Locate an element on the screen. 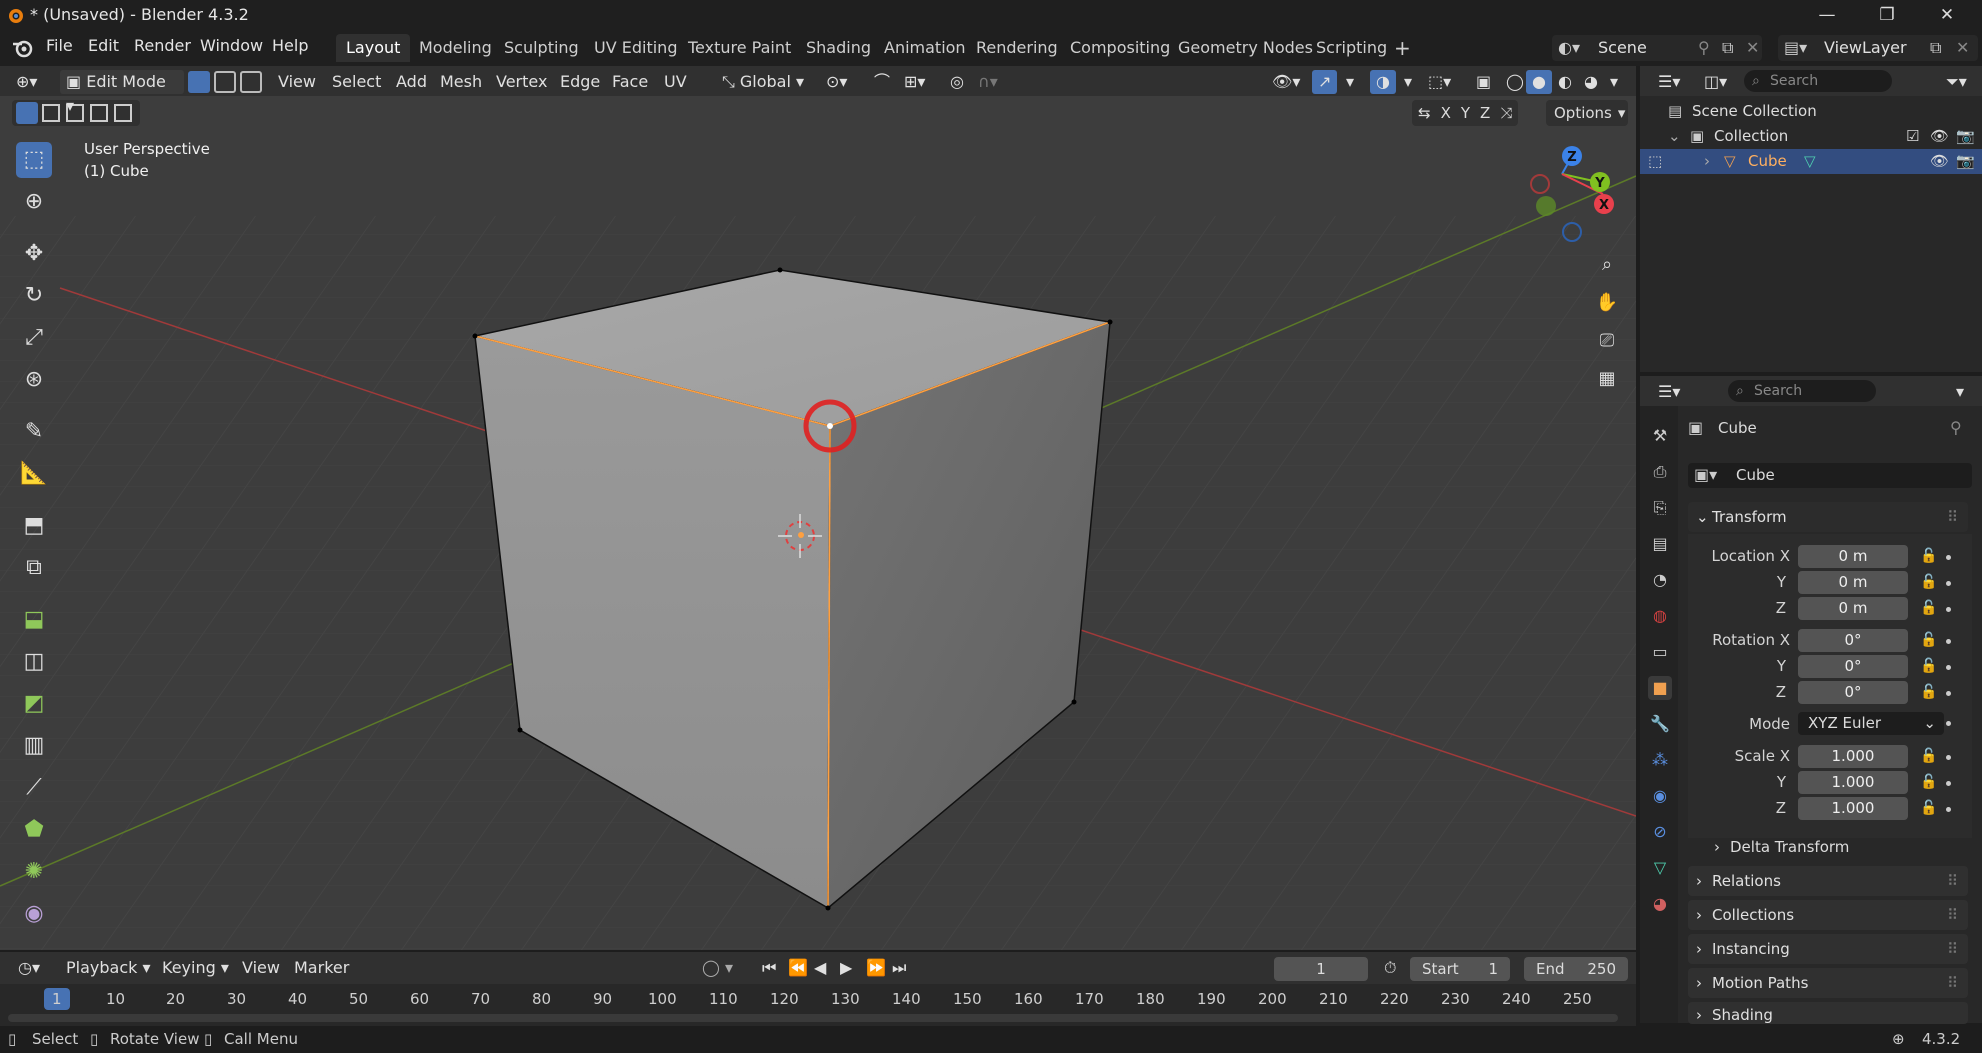 This screenshot has width=1982, height=1053. render-tab-icon: ⎙ is located at coordinates (1660, 472).